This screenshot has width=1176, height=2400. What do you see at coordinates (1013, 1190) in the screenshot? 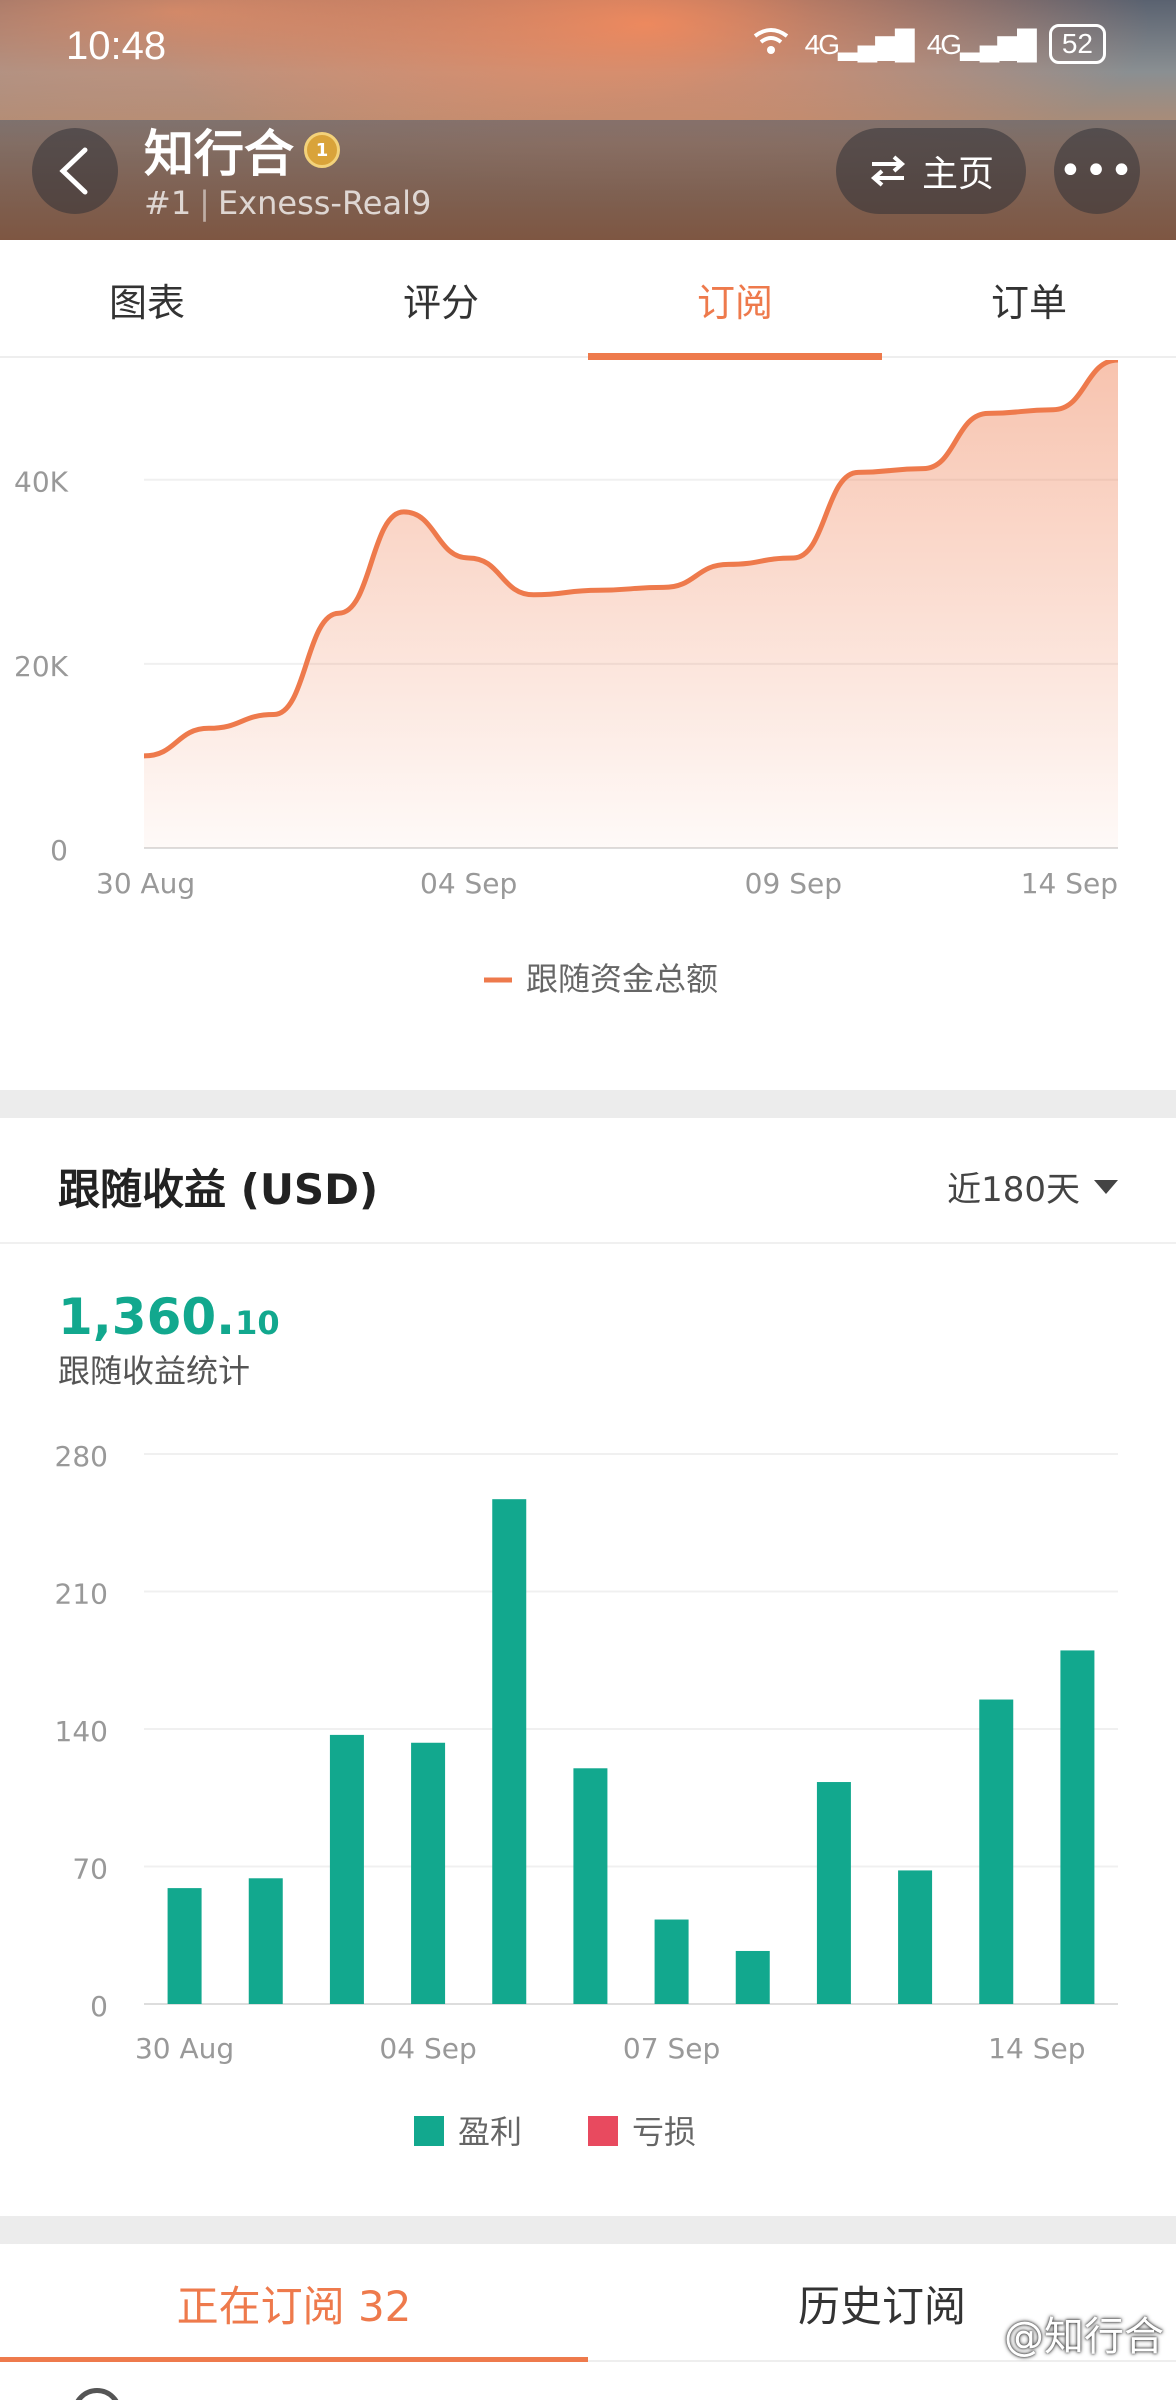
I see `range-dropdown-value: 近180天` at bounding box center [1013, 1190].